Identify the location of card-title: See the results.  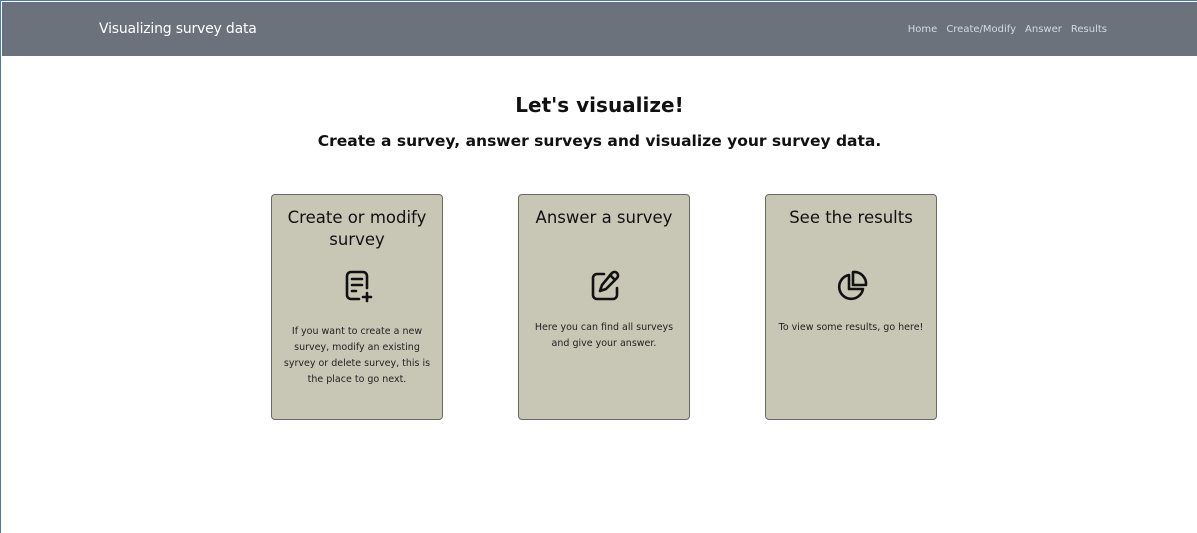
(851, 217).